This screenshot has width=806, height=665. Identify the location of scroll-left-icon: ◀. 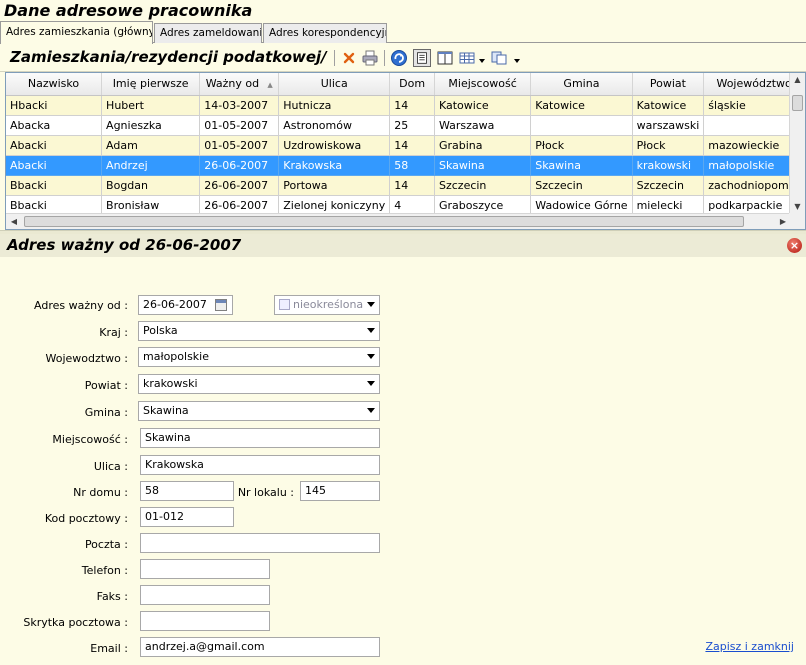
(14, 222).